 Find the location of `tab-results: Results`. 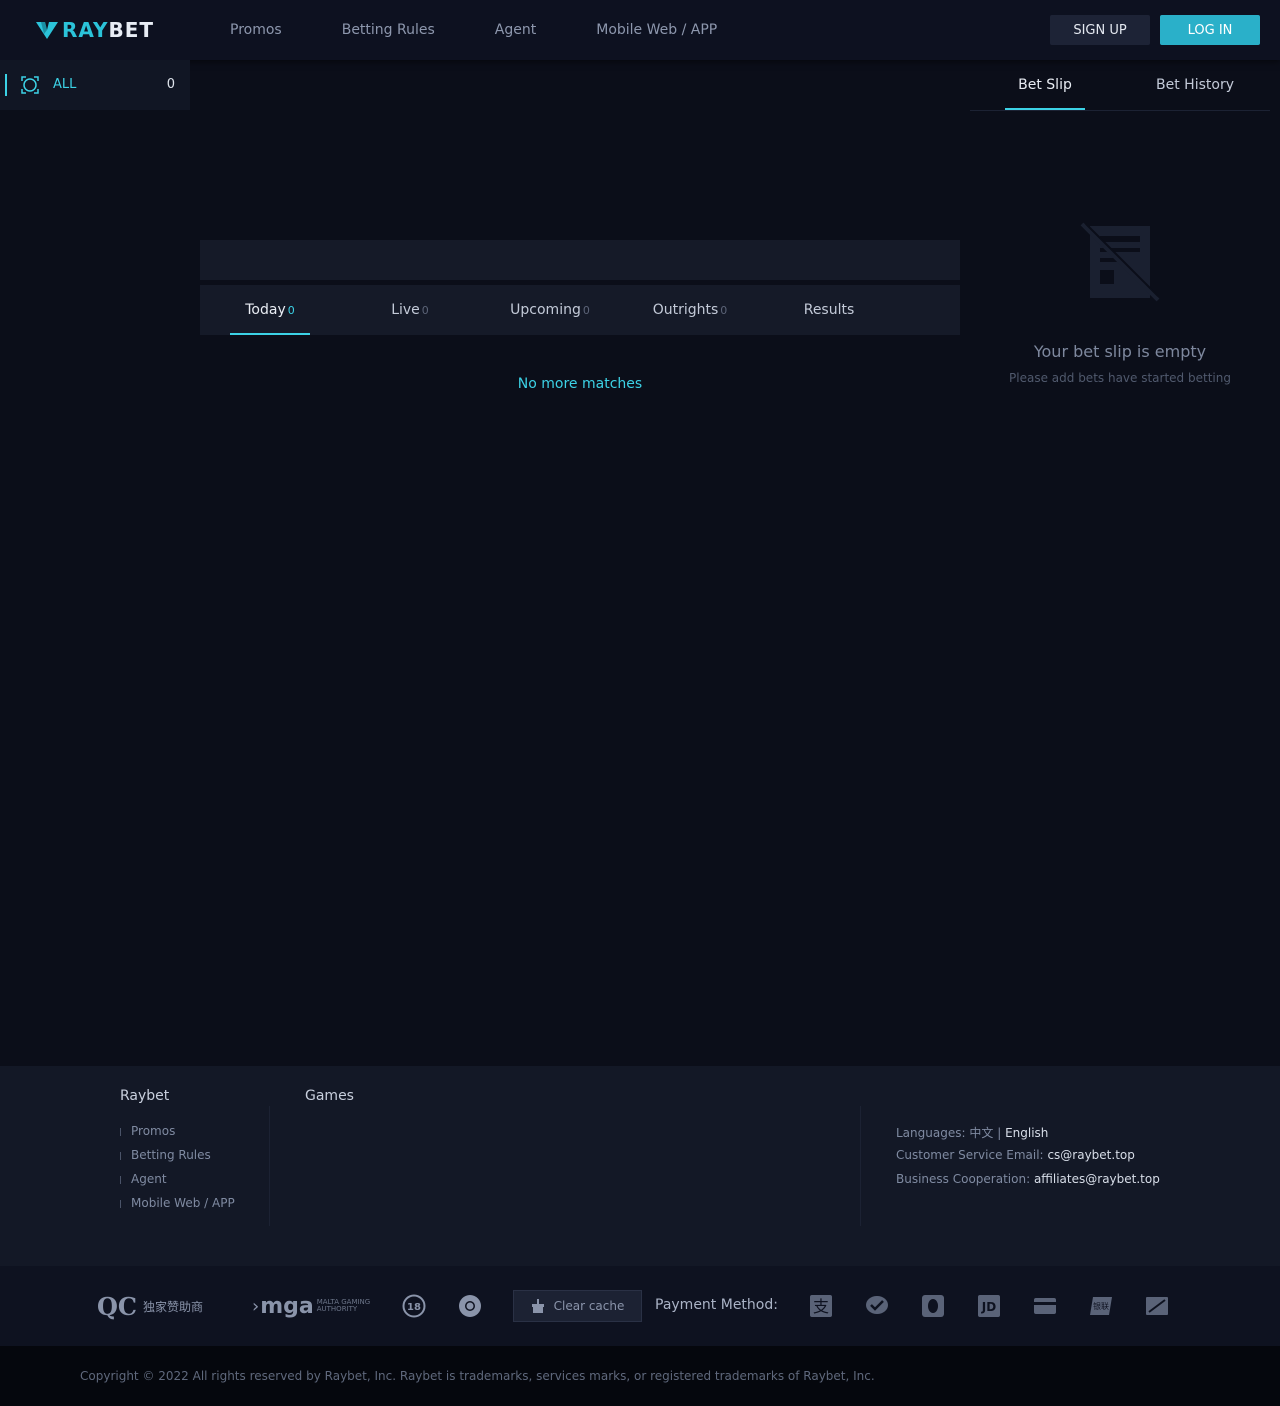

tab-results: Results is located at coordinates (829, 310).